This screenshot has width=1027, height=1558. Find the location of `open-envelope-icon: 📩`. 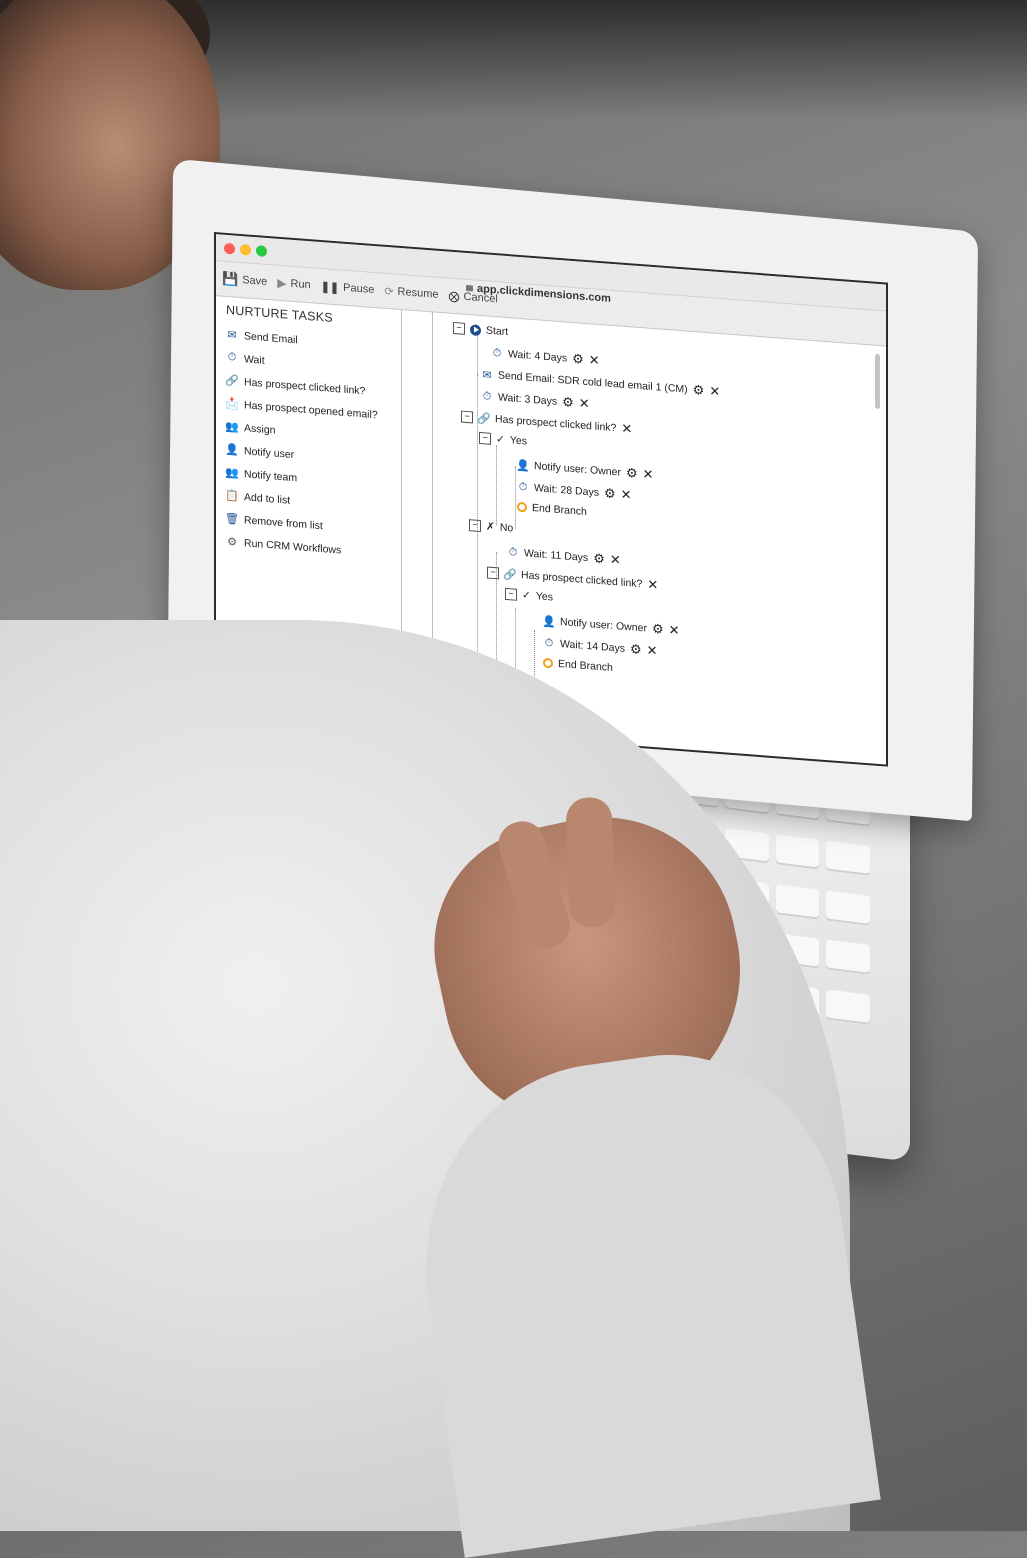

open-envelope-icon: 📩 is located at coordinates (232, 404).